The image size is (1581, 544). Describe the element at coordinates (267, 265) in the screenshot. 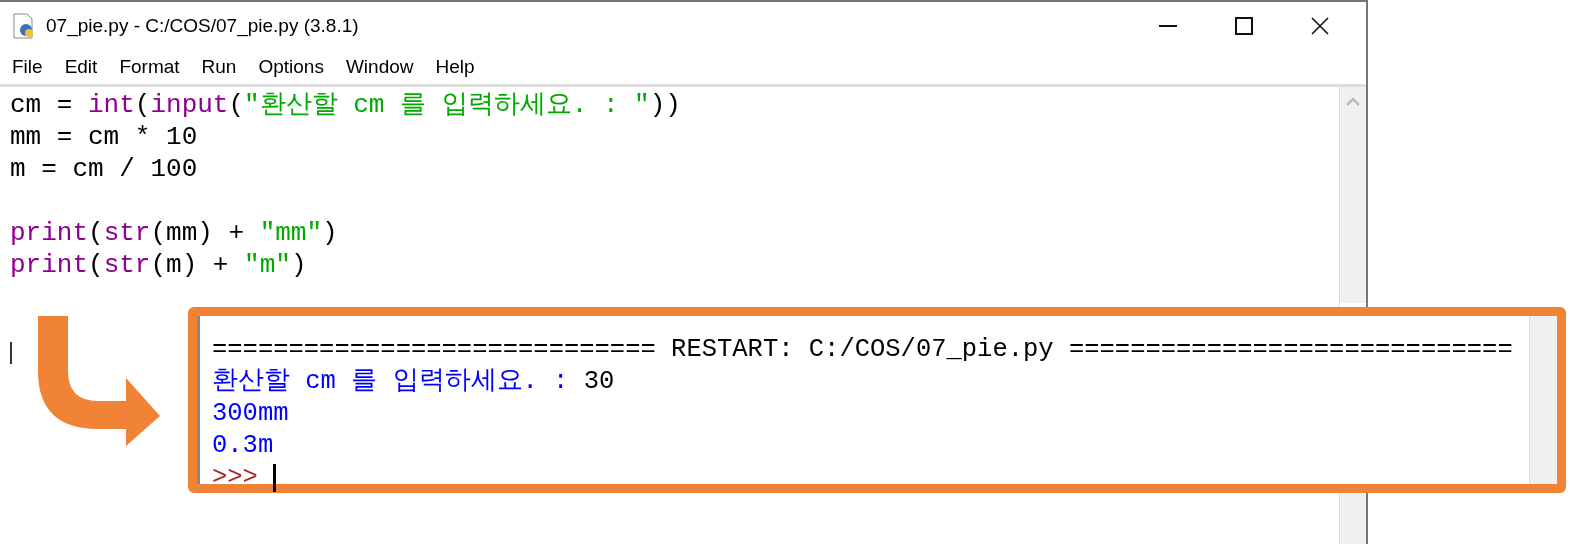

I see `code-text: "m"` at that location.